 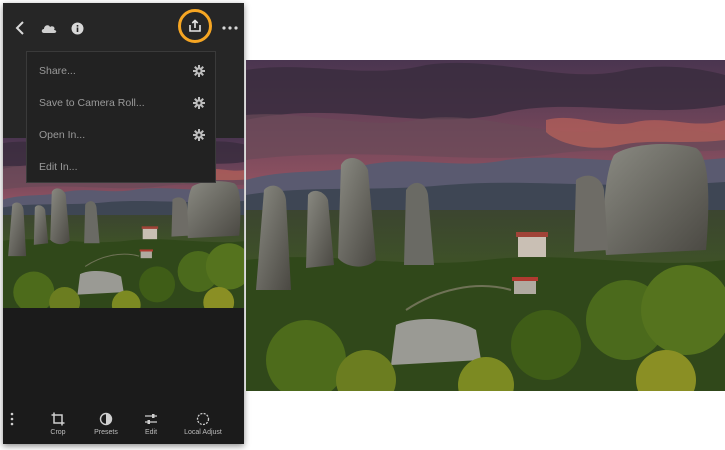 What do you see at coordinates (203, 427) in the screenshot?
I see `tool-local-adjust: Local Adjust` at bounding box center [203, 427].